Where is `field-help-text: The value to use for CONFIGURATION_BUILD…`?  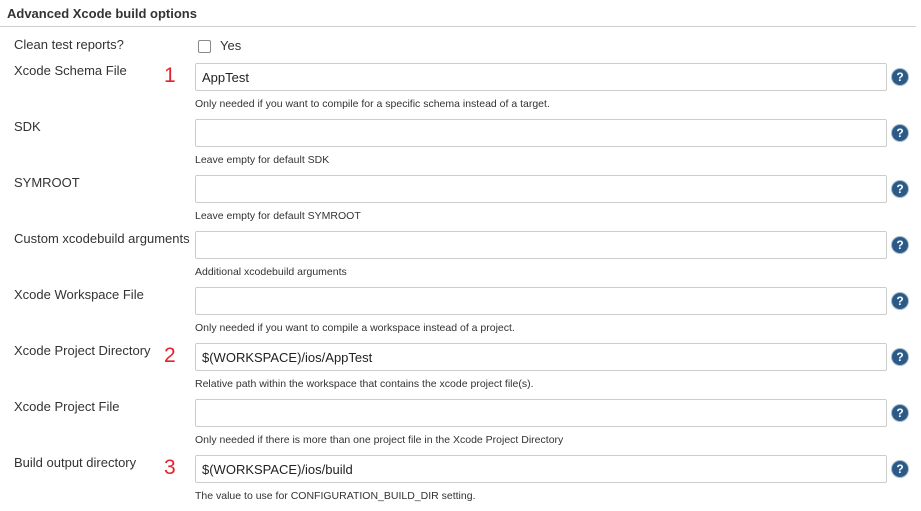
field-help-text: The value to use for CONFIGURATION_BUILD… is located at coordinates (335, 496).